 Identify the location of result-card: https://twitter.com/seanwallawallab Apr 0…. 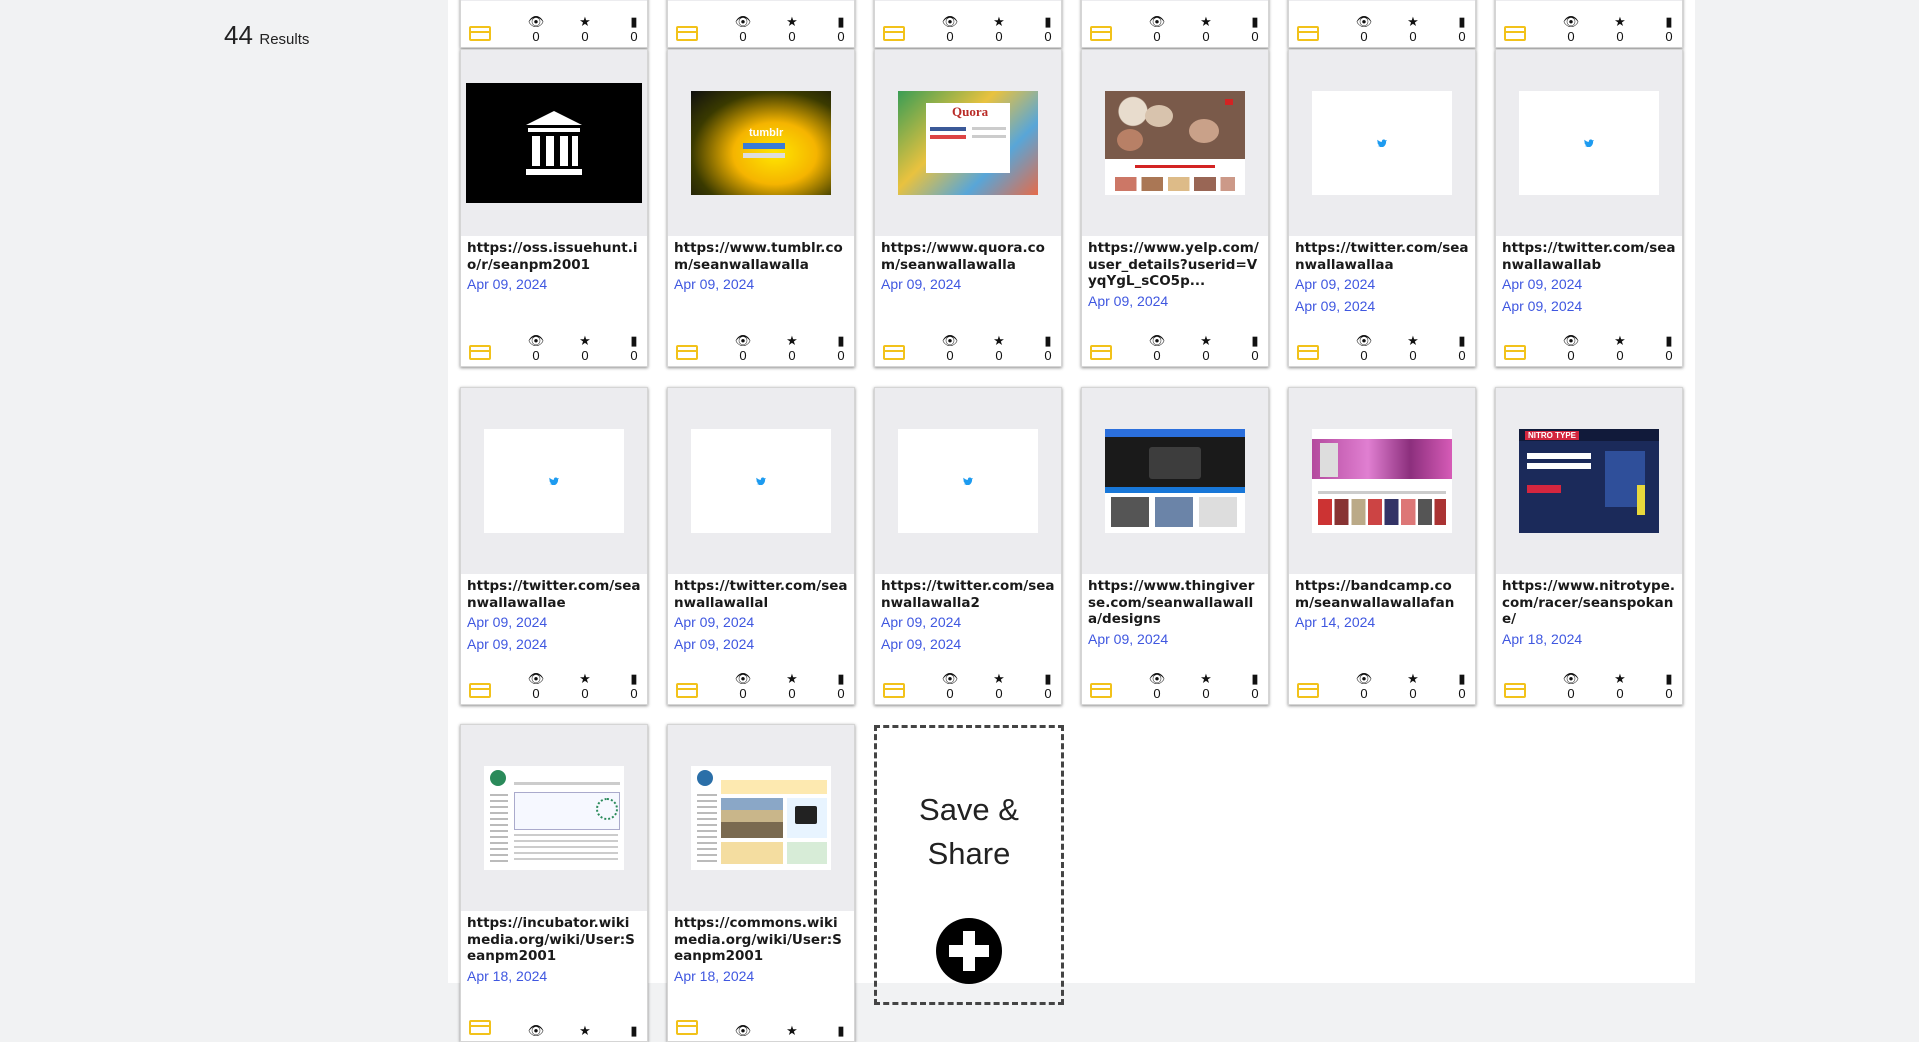
(1589, 208).